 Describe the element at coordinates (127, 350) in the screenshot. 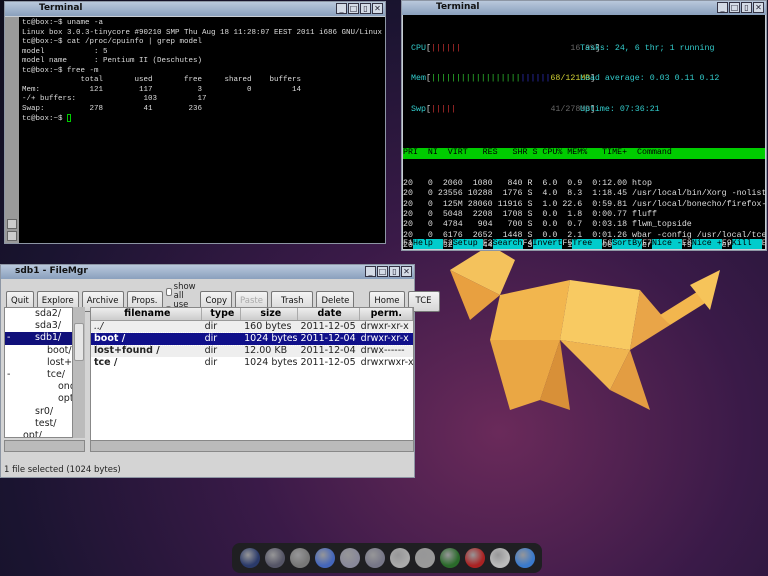

I see `file-name: lost+found /` at that location.